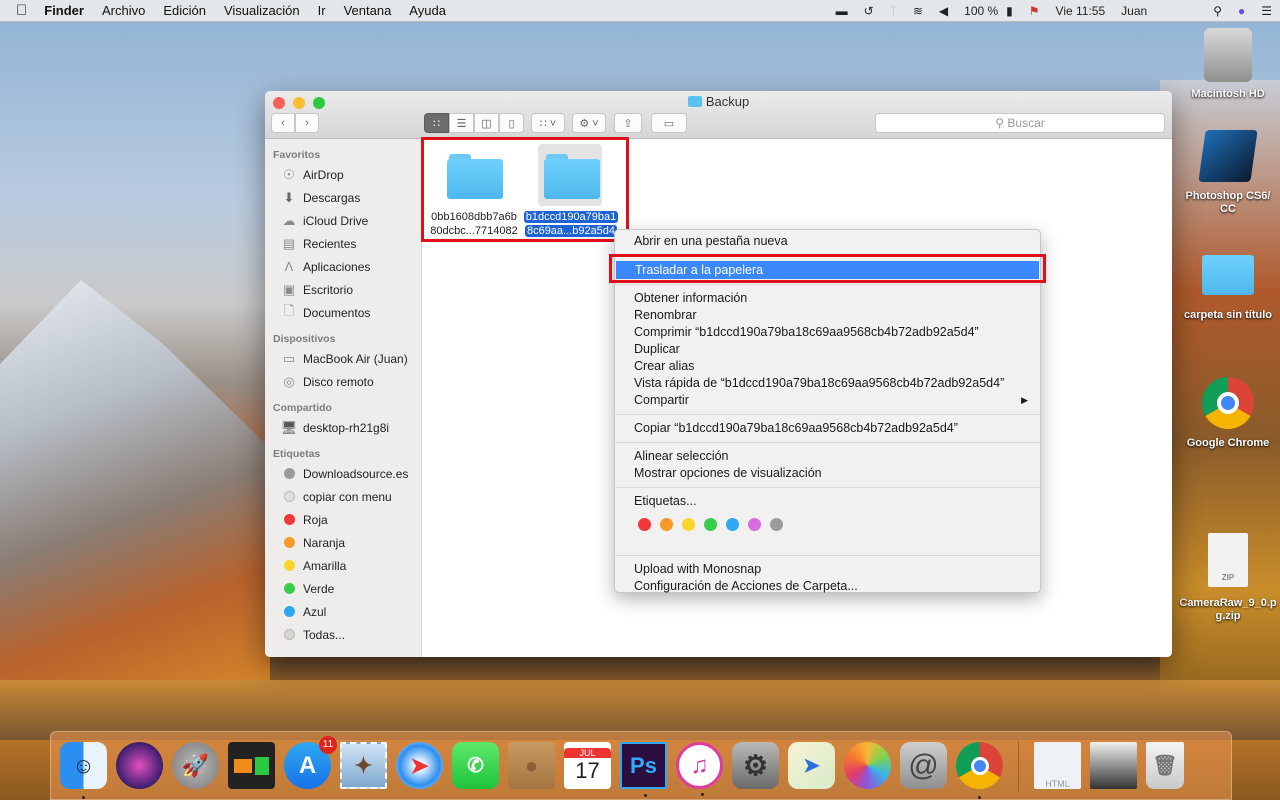  Describe the element at coordinates (869, 11) in the screenshot. I see `time-machine-icon: ↺` at that location.